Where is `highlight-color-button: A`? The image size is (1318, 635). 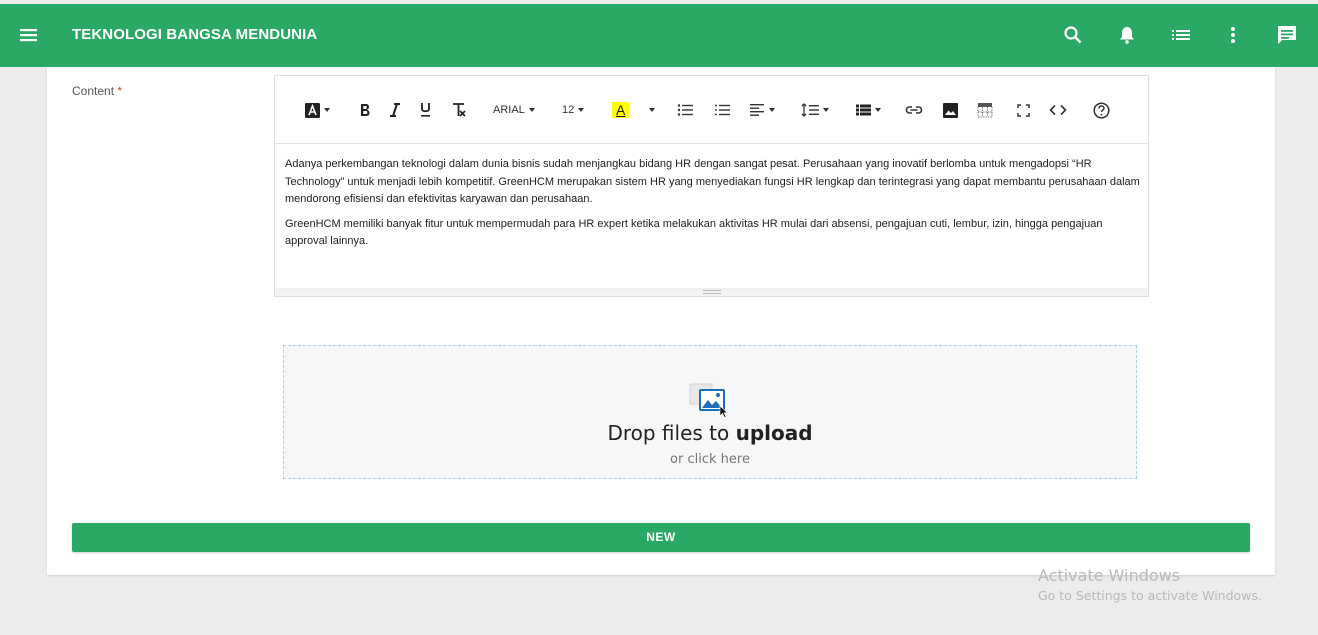
highlight-color-button: A is located at coordinates (621, 110).